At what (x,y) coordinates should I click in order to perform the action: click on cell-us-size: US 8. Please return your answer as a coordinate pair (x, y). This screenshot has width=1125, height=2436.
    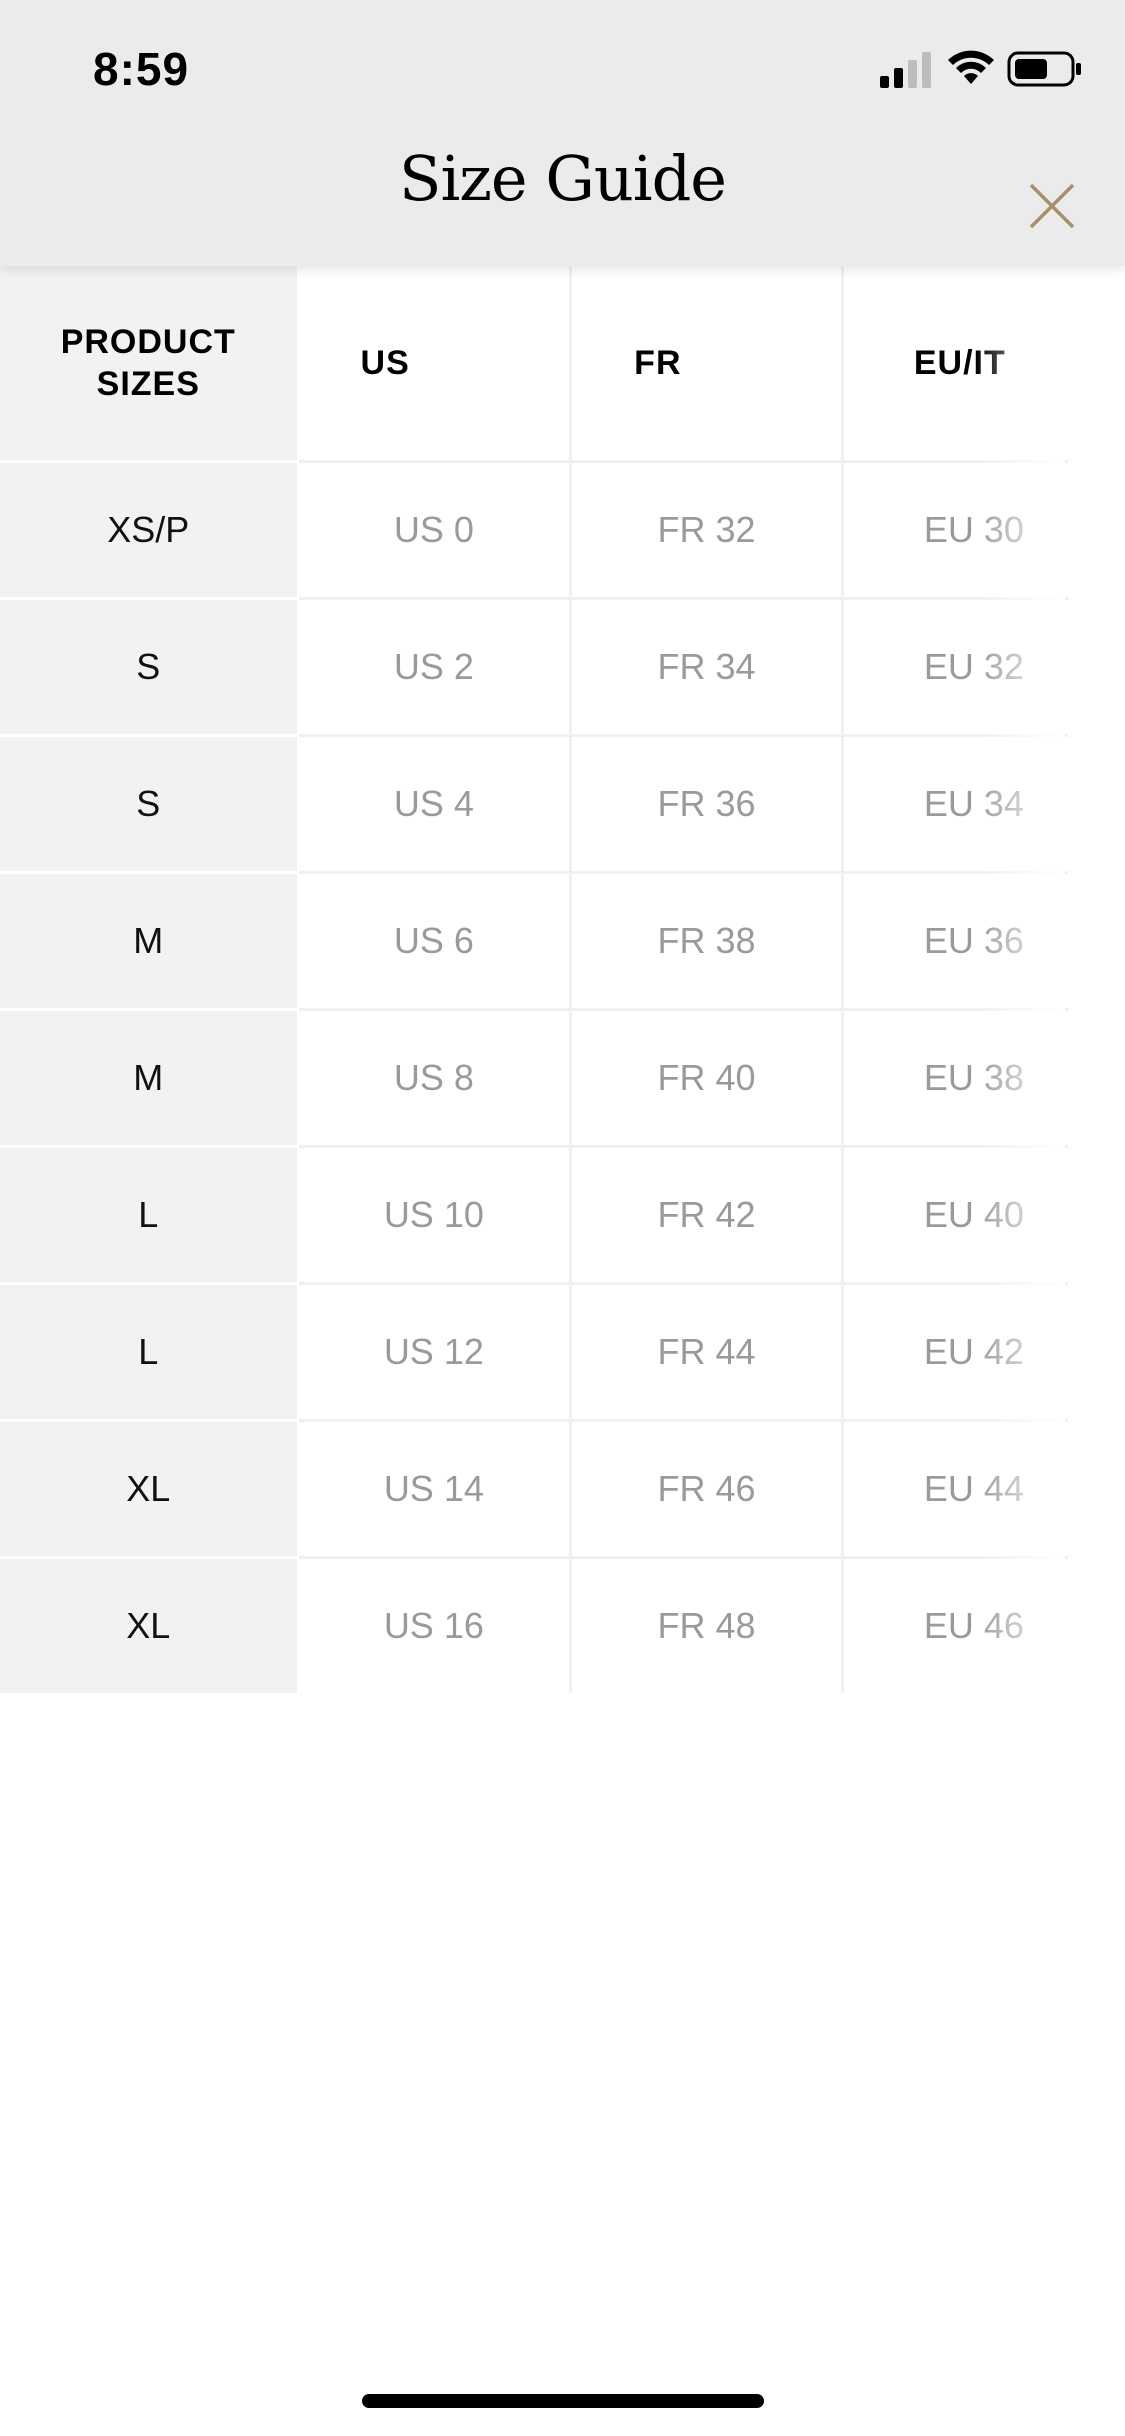
    Looking at the image, I should click on (435, 1077).